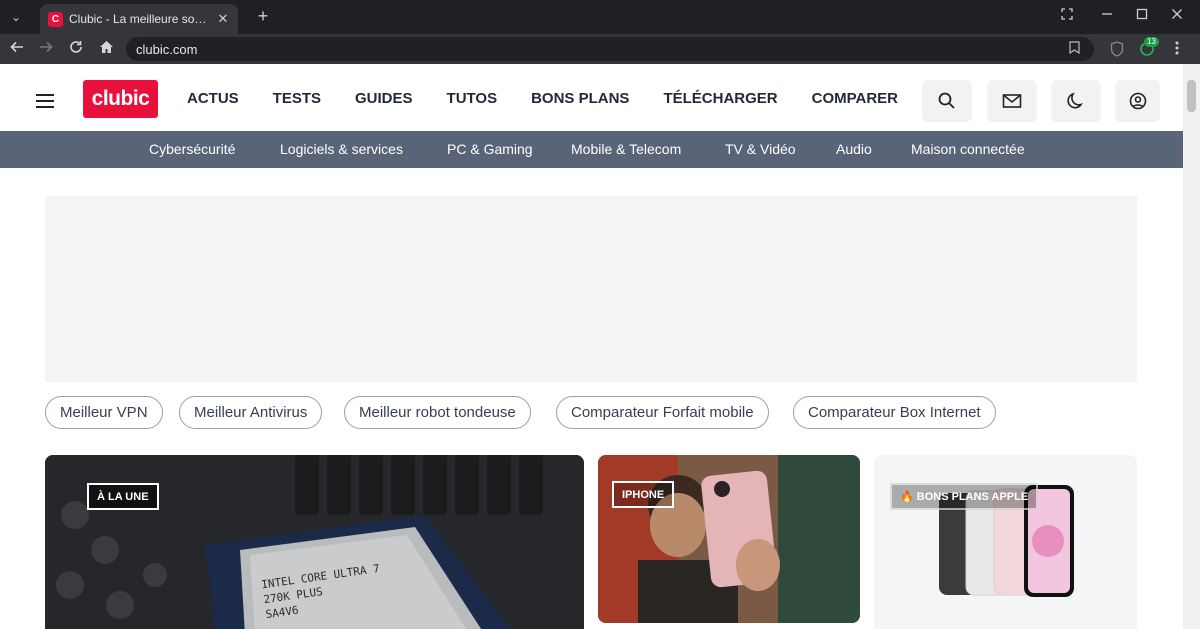 The width and height of the screenshot is (1200, 629). I want to click on reload-icon, so click(76, 49).